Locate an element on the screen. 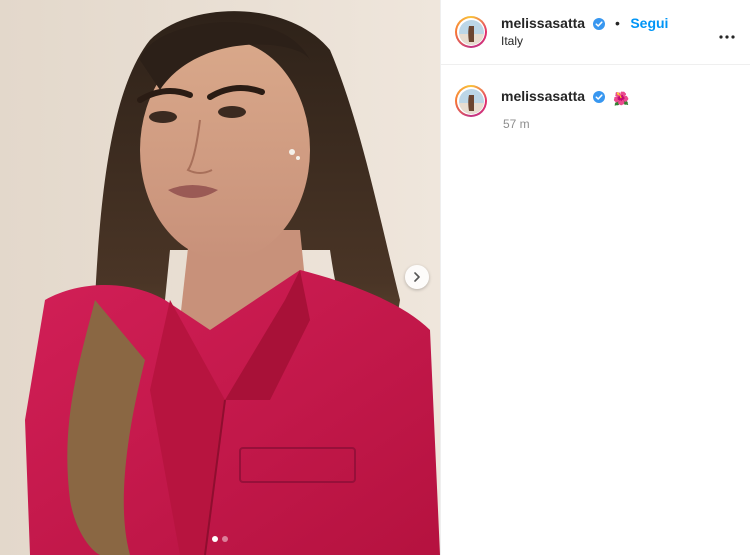 This screenshot has width=750, height=555. caption-avatar is located at coordinates (471, 101).